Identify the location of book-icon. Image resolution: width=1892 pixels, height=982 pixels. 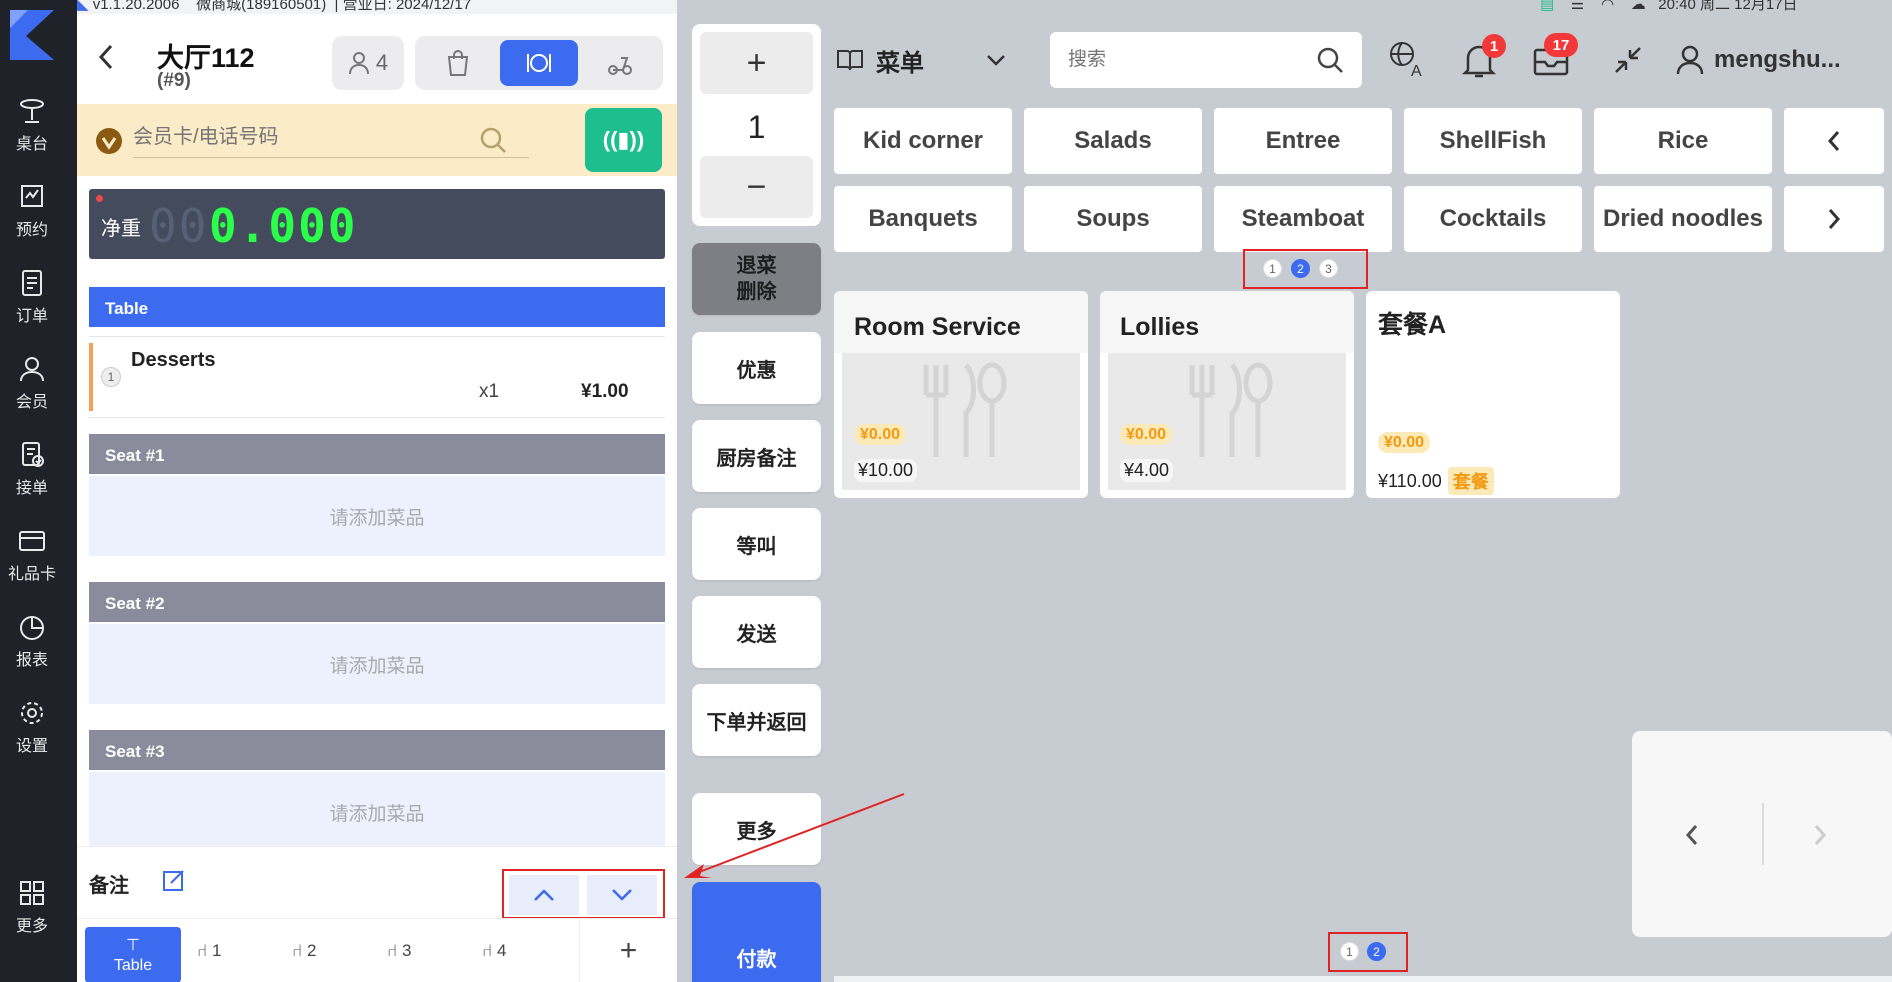
(850, 60).